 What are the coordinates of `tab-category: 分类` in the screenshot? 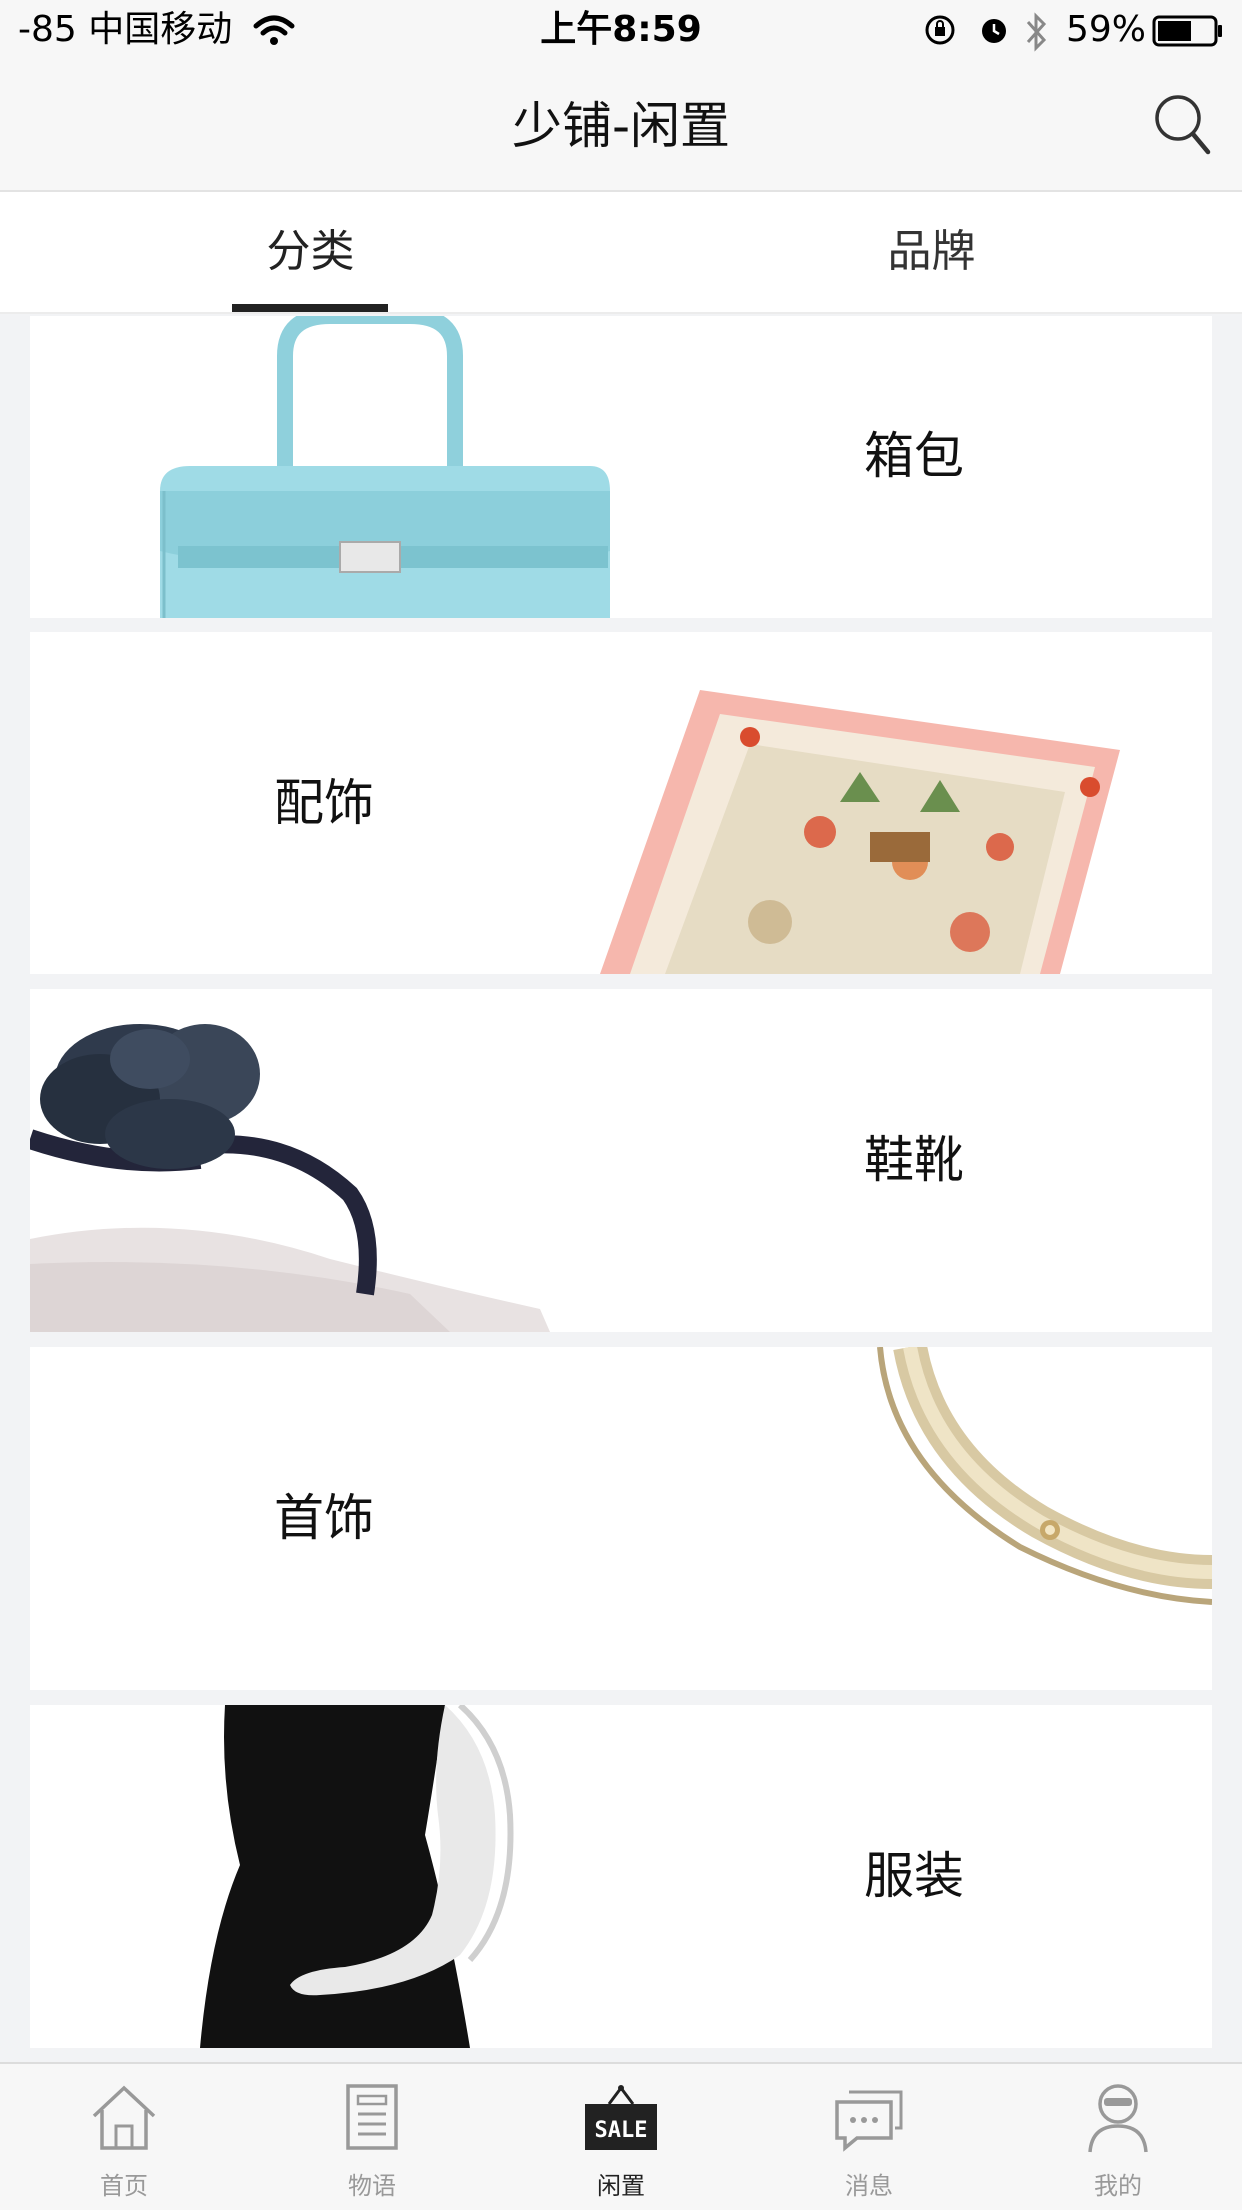 It's located at (310, 252).